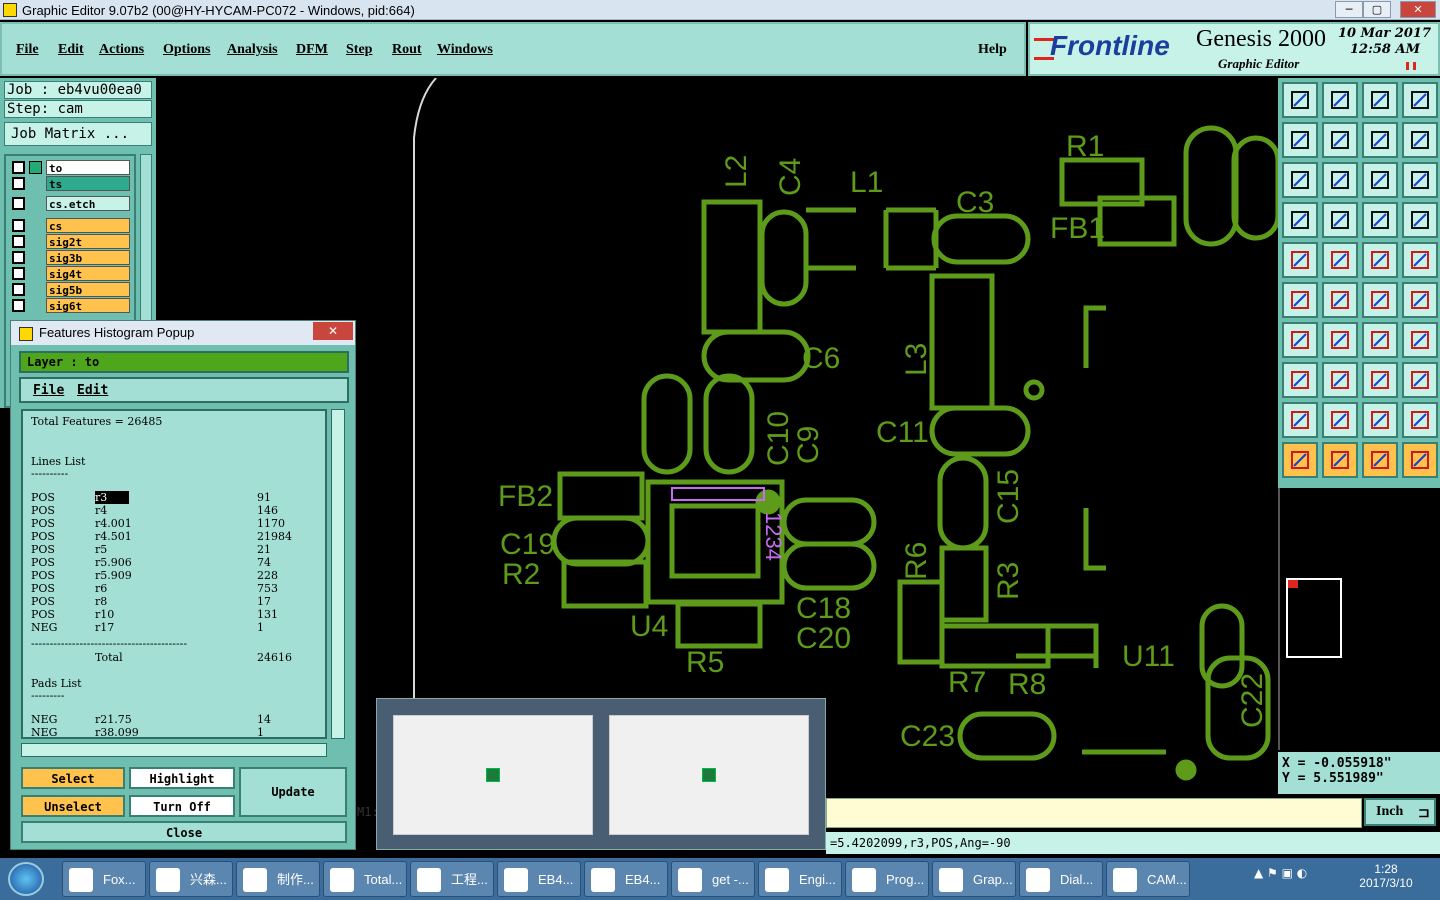  I want to click on line-sym: r17, so click(125, 627).